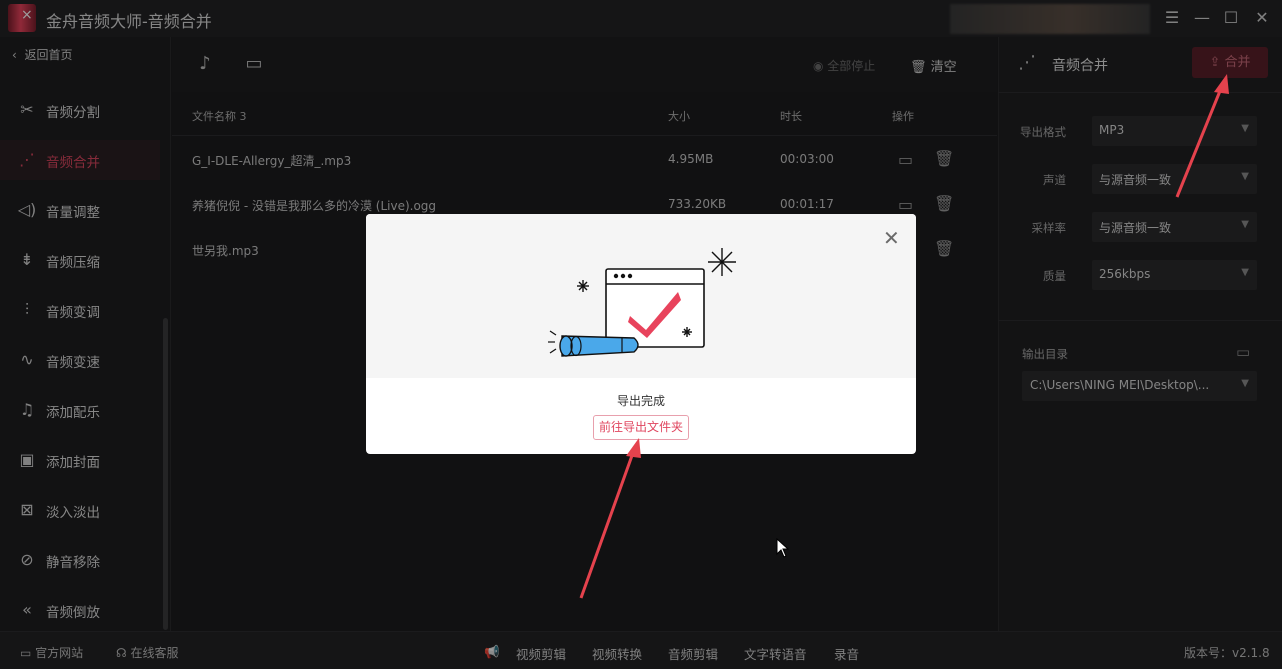 Image resolution: width=1282 pixels, height=669 pixels. I want to click on mouse-cursor-icon, so click(783, 548).